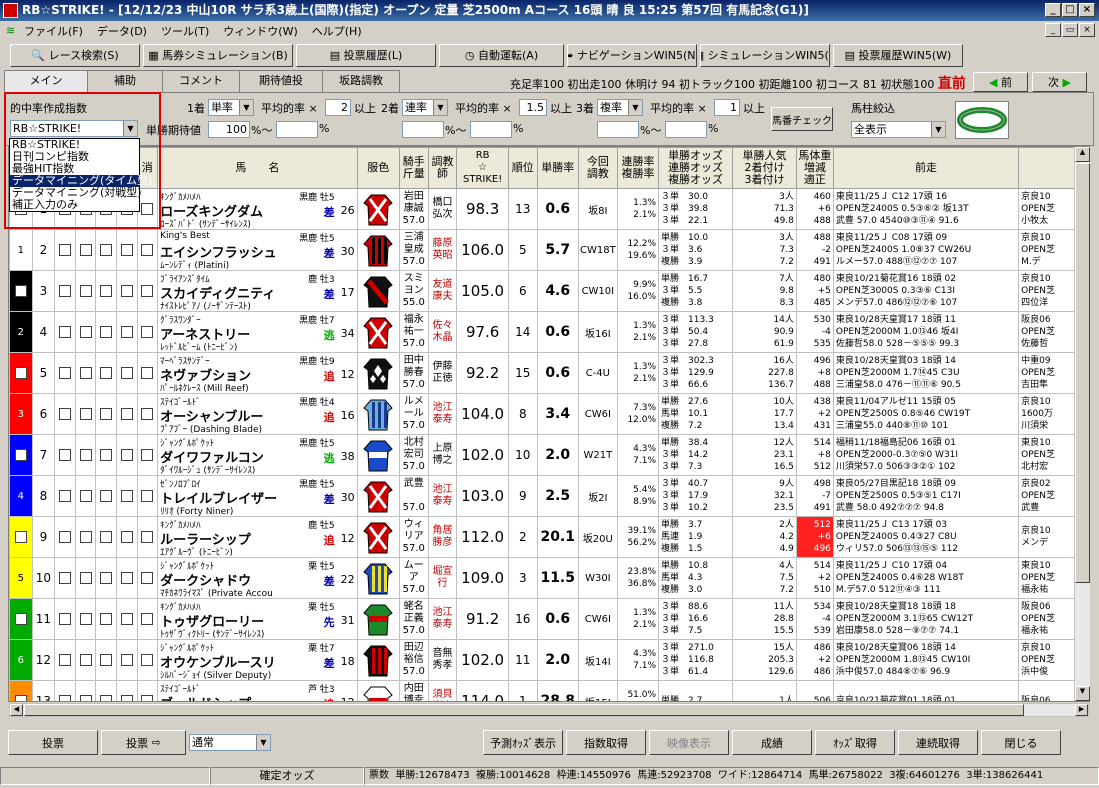 This screenshot has width=1099, height=788. I want to click on race-search-button: 🔍 レース検索(S), so click(75, 55).